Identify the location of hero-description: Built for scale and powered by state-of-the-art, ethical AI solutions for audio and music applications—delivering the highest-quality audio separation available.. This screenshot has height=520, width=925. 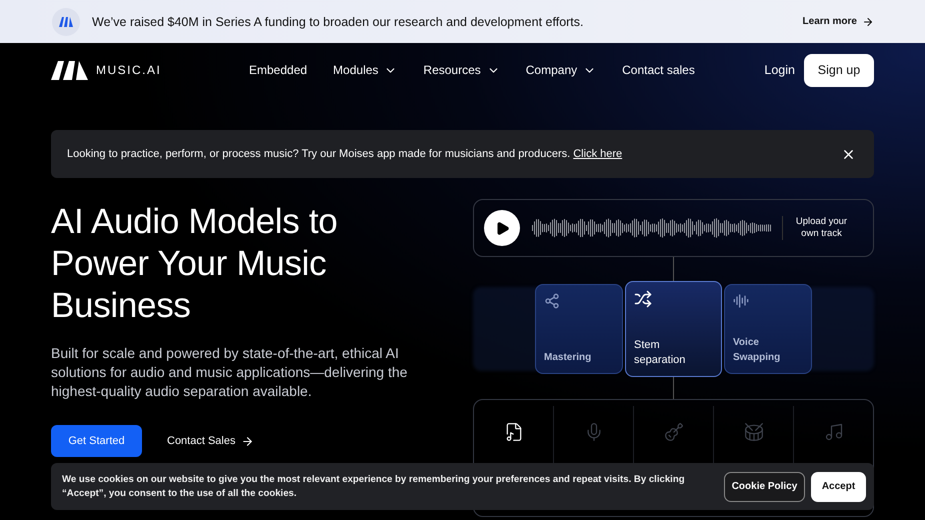
(229, 372).